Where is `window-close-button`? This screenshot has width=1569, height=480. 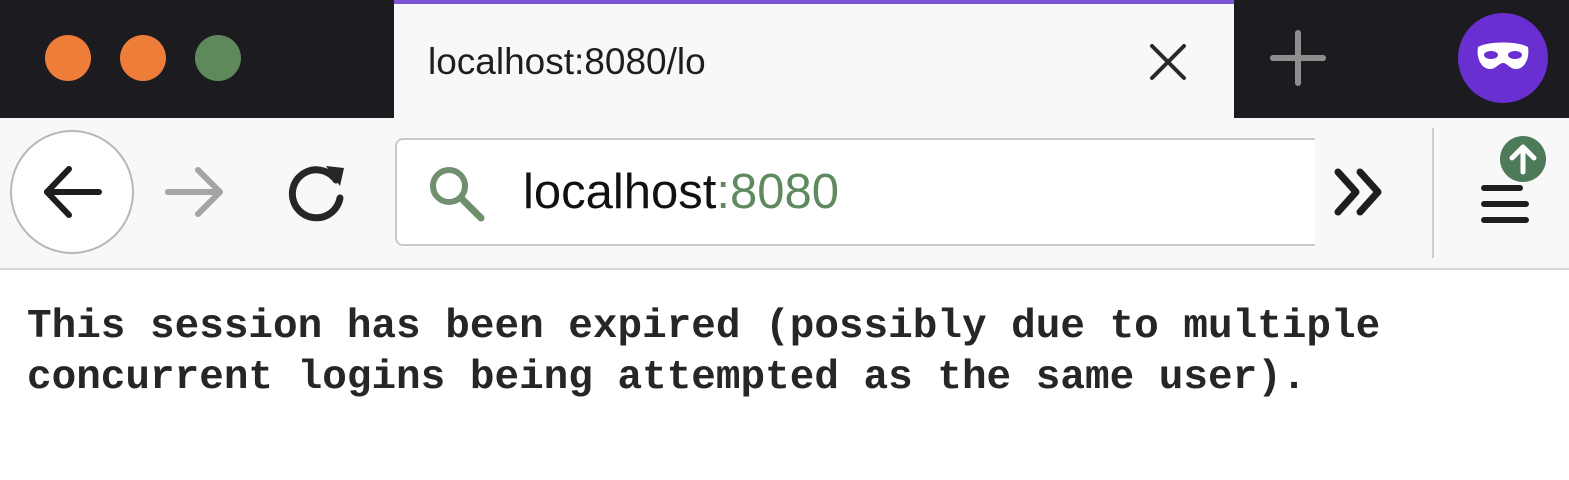
window-close-button is located at coordinates (68, 58).